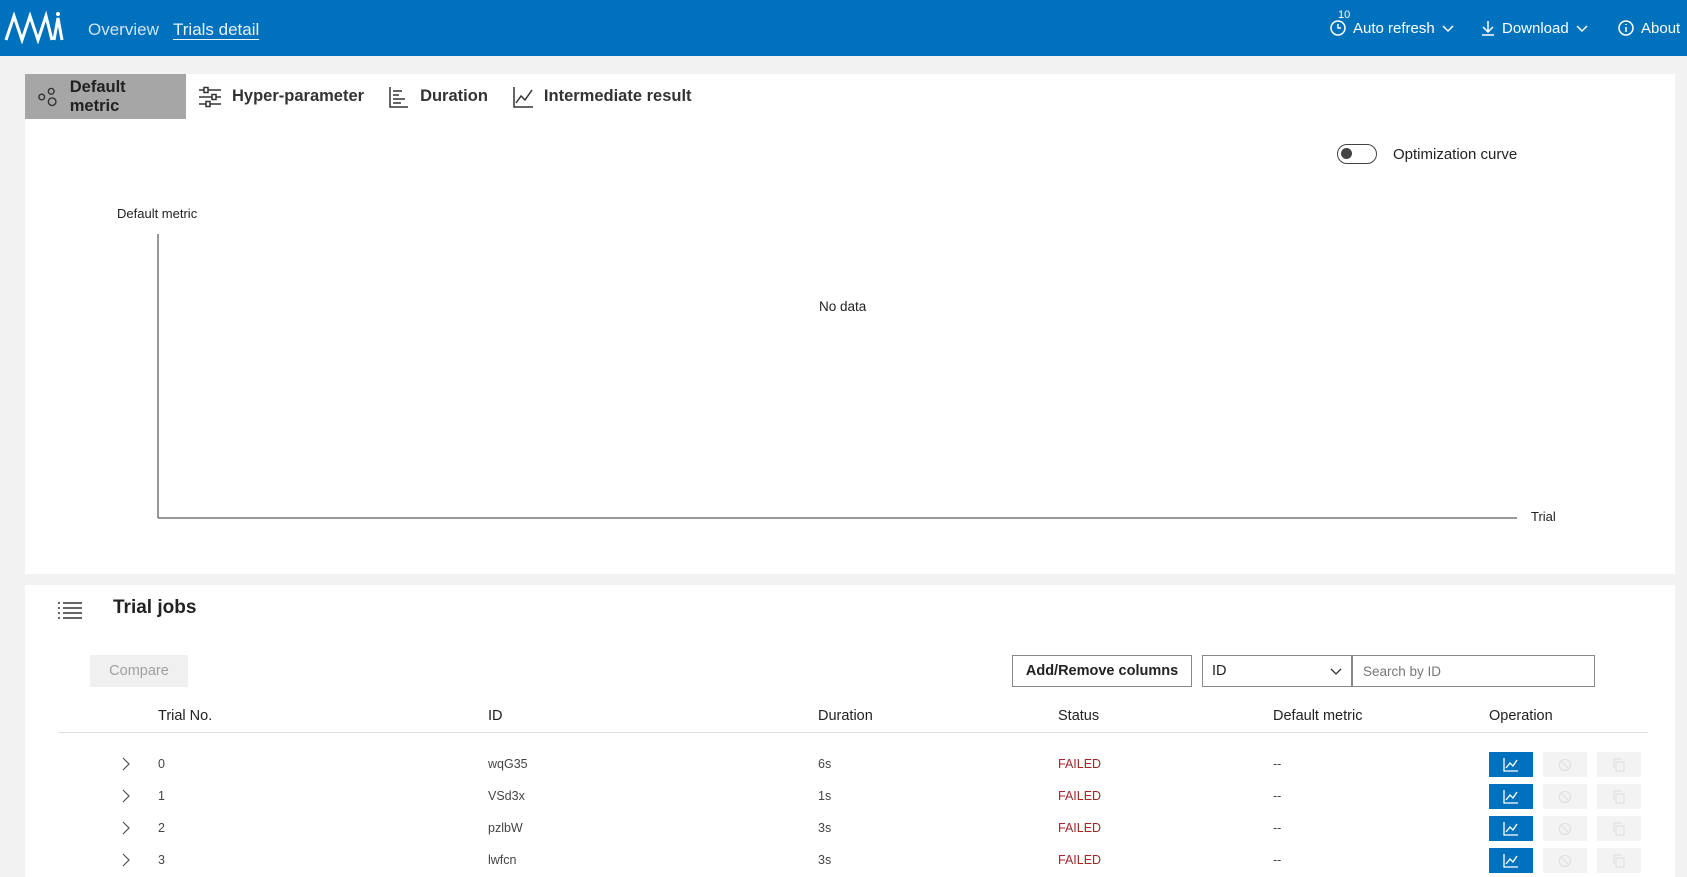 The height and width of the screenshot is (877, 1687). I want to click on trial-id-cell: VSd3x, so click(506, 796).